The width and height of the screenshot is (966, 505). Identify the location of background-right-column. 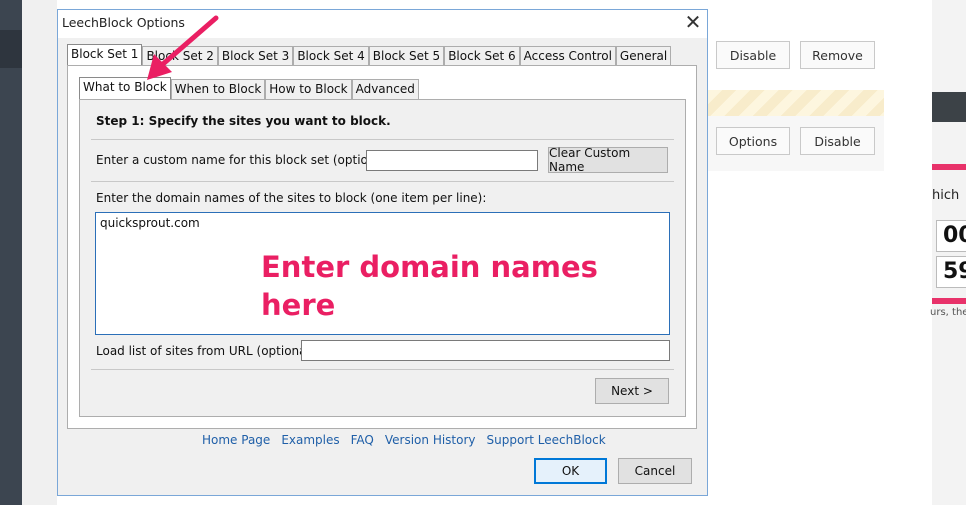
(949, 252).